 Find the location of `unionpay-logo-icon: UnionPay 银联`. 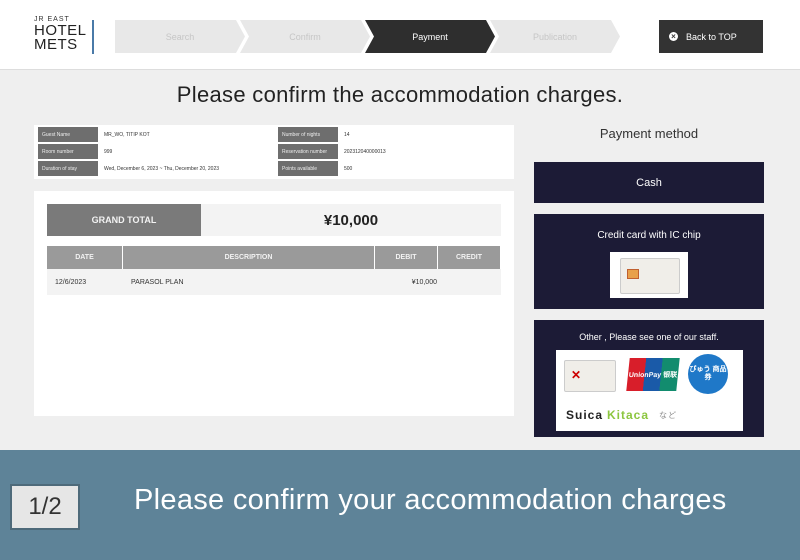

unionpay-logo-icon: UnionPay 银联 is located at coordinates (653, 374).